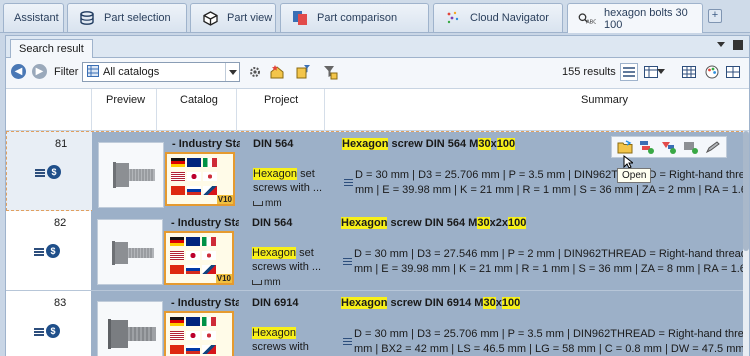  Describe the element at coordinates (509, 18) in the screenshot. I see `tab-label: Cloud Navigator` at that location.